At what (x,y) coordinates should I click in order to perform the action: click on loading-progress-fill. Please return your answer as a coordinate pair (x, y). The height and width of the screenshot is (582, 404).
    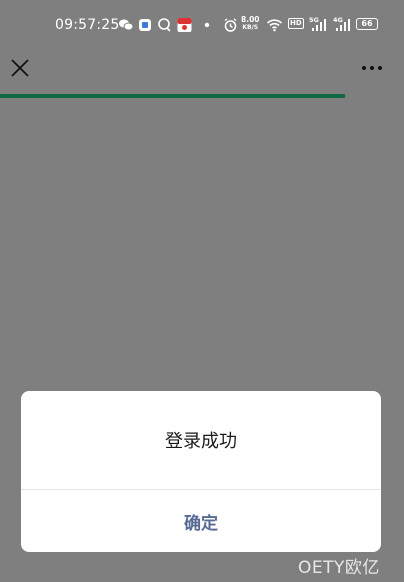
    Looking at the image, I should click on (173, 96).